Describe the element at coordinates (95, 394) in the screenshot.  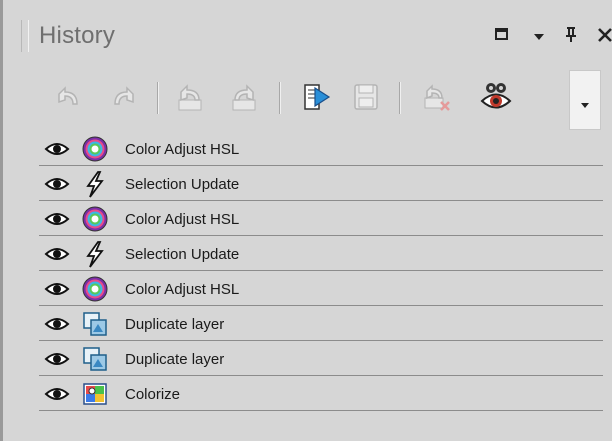
I see `colorize-icon` at that location.